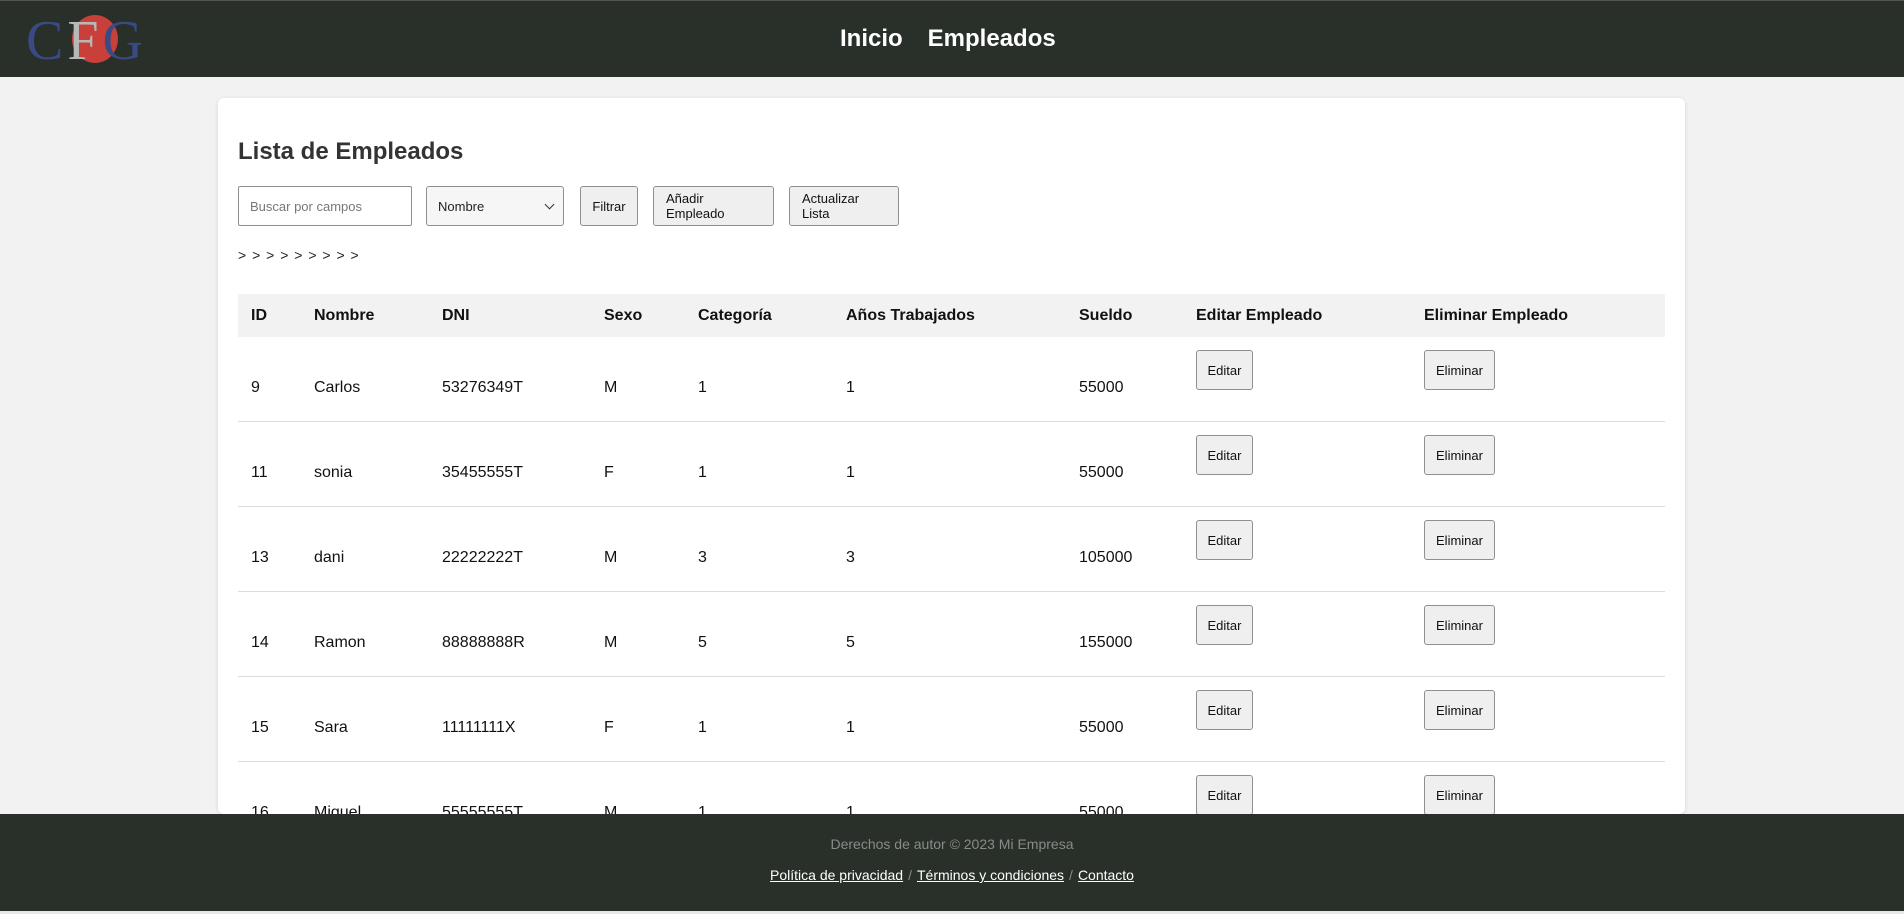 The height and width of the screenshot is (914, 1904). What do you see at coordinates (844, 206) in the screenshot?
I see `refresh-list-button: Actualizar Lista` at bounding box center [844, 206].